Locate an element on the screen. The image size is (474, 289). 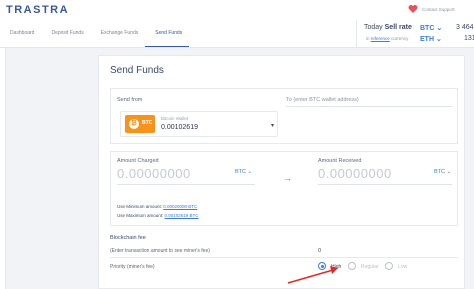
annotation-arrow is located at coordinates (312, 275).